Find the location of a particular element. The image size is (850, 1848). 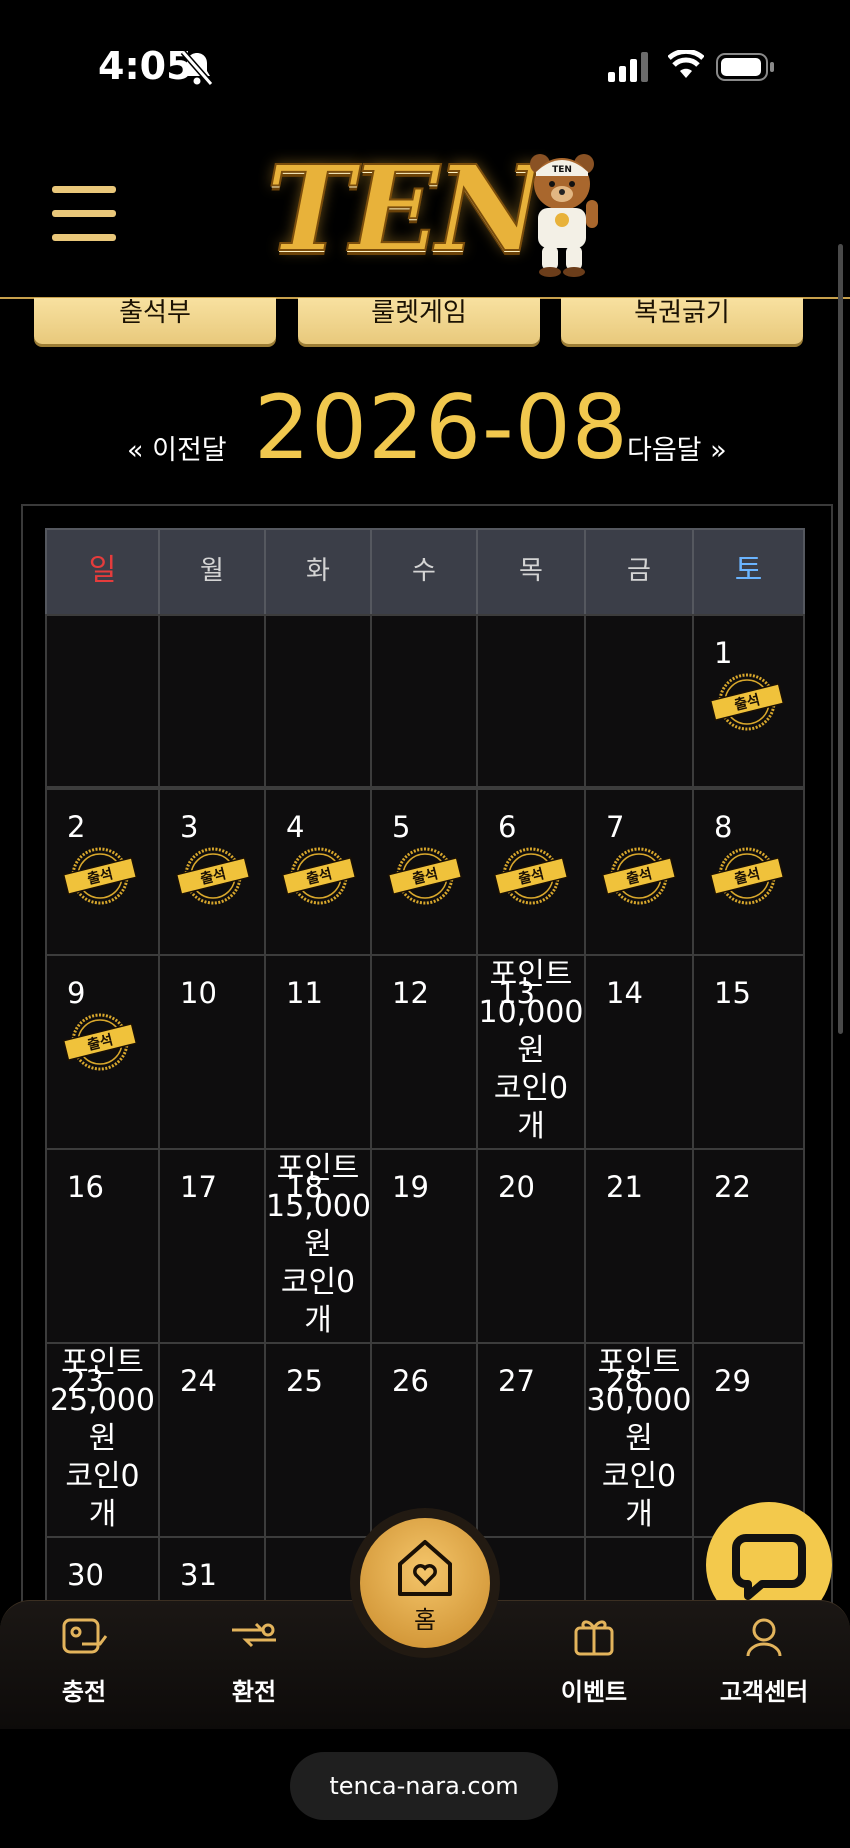

page-scrollbar is located at coordinates (840, 639).